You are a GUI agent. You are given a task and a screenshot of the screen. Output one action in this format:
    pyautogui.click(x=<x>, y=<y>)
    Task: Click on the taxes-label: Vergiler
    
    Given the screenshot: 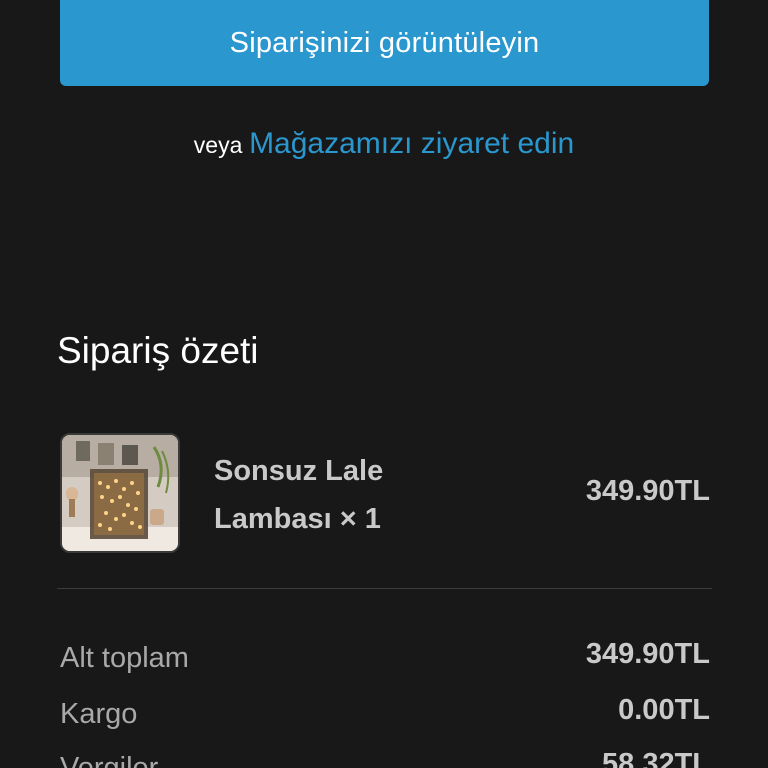 What is the action you would take?
    pyautogui.click(x=109, y=760)
    